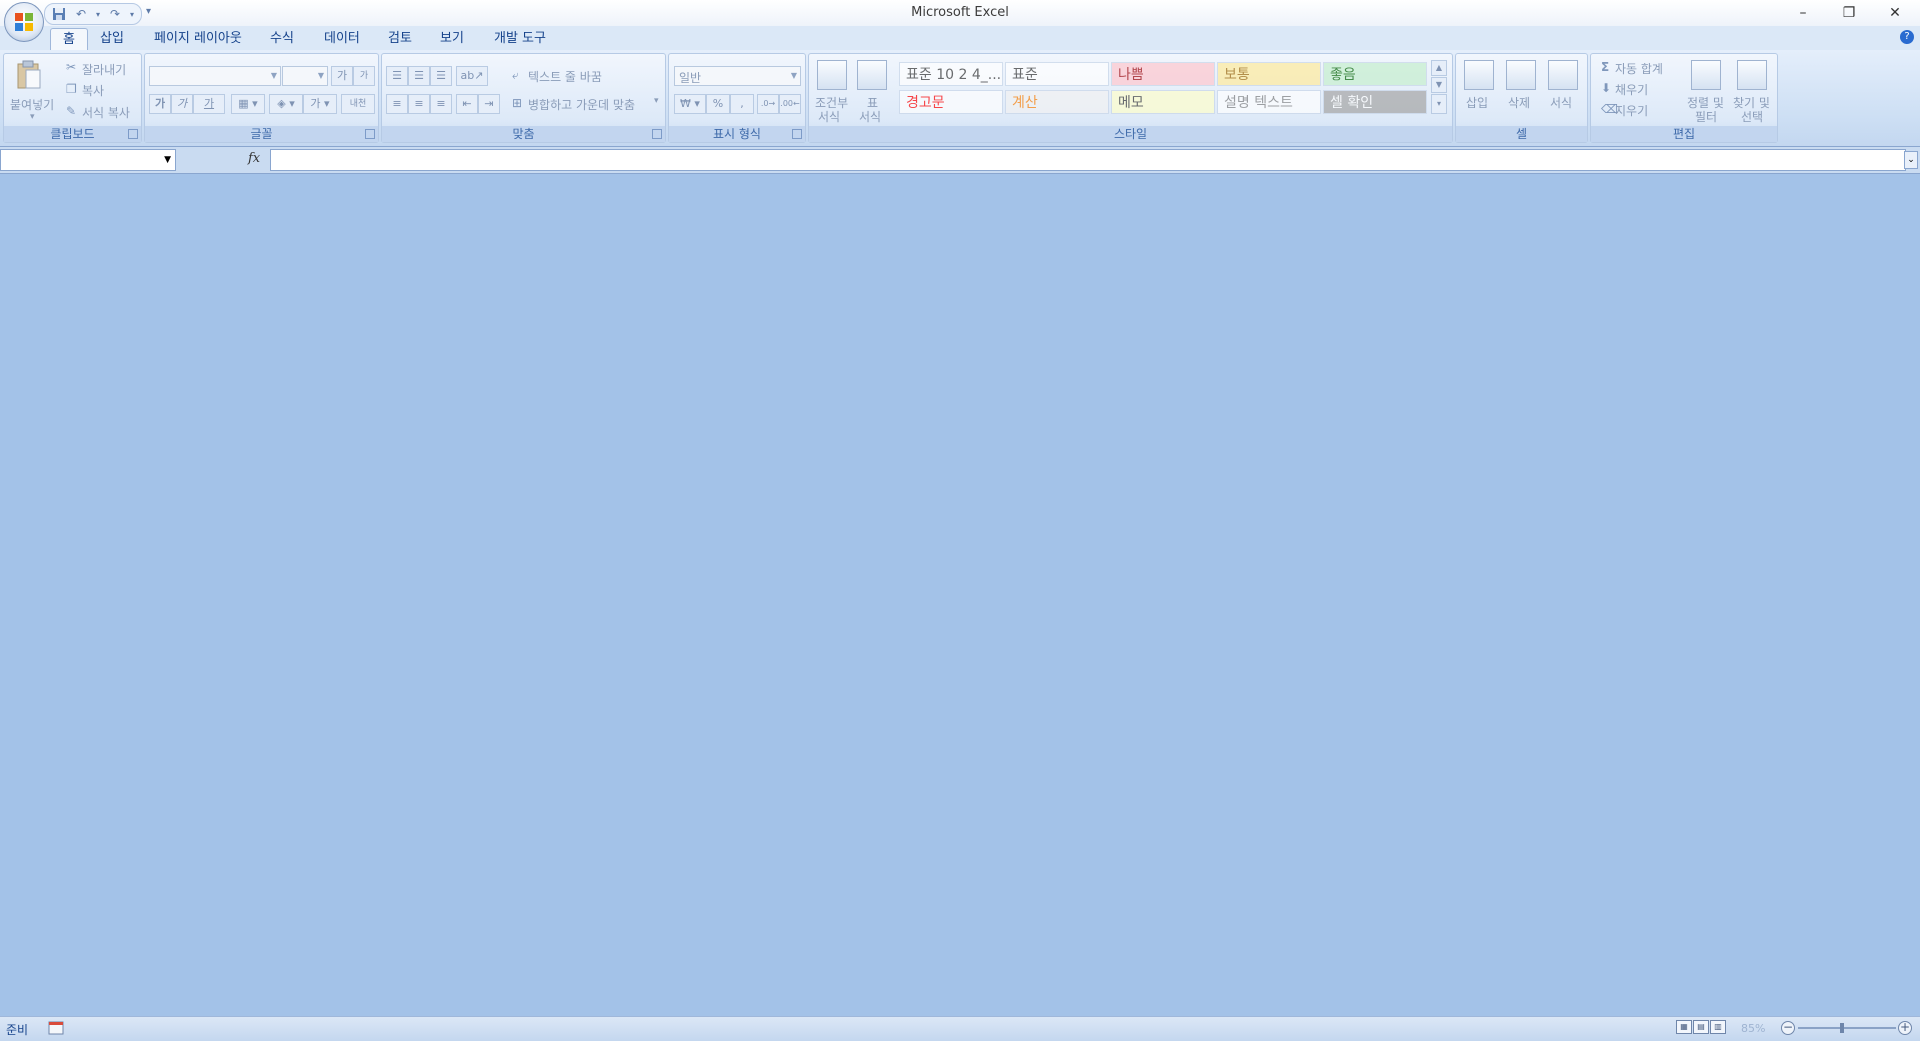 The height and width of the screenshot is (1041, 1920). I want to click on formula-input, so click(1088, 160).